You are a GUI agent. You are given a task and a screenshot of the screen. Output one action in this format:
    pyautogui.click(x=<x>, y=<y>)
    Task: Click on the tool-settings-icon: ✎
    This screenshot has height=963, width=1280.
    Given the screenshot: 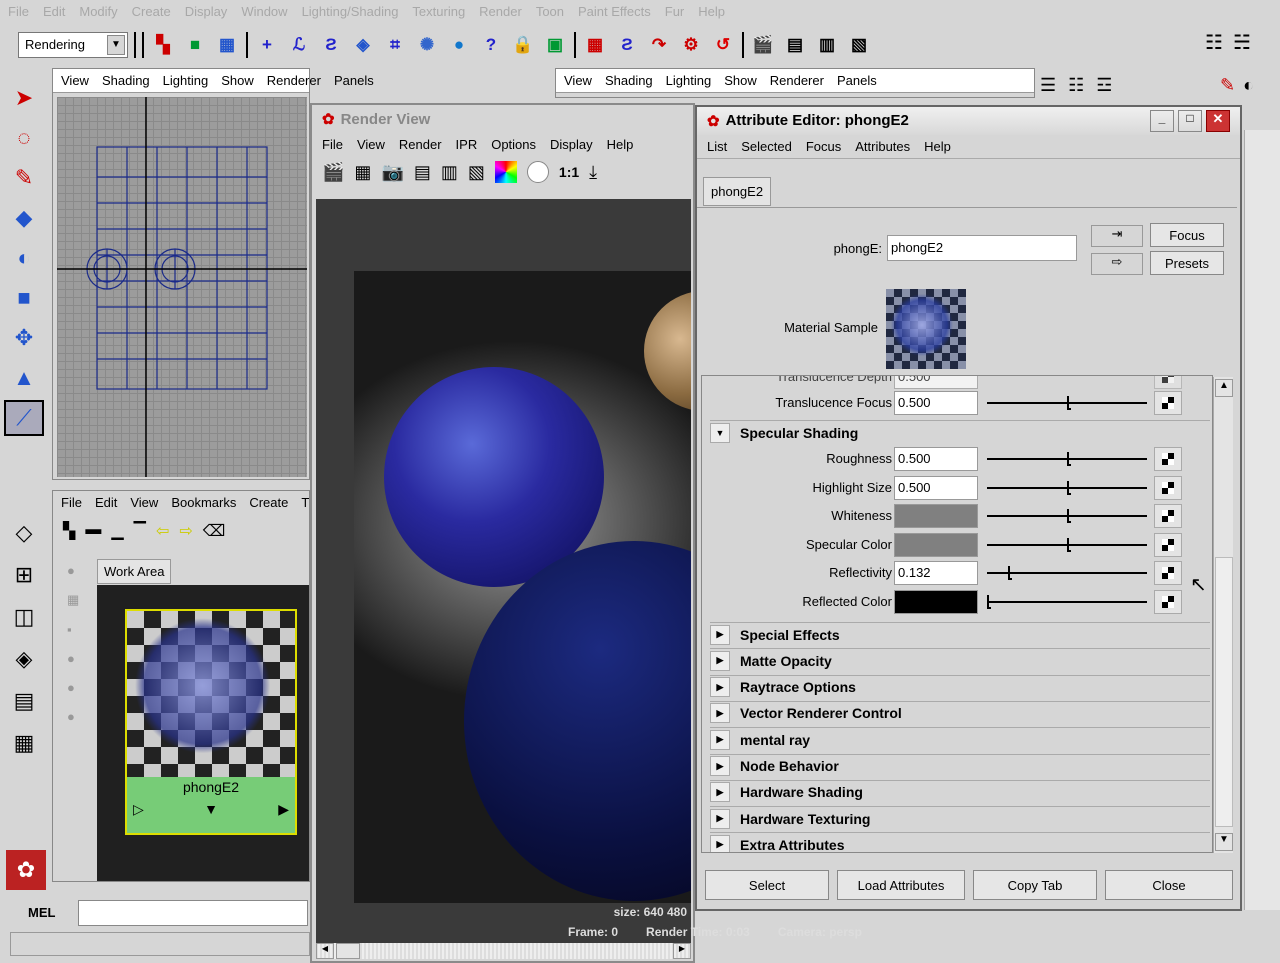 What is the action you would take?
    pyautogui.click(x=1227, y=85)
    